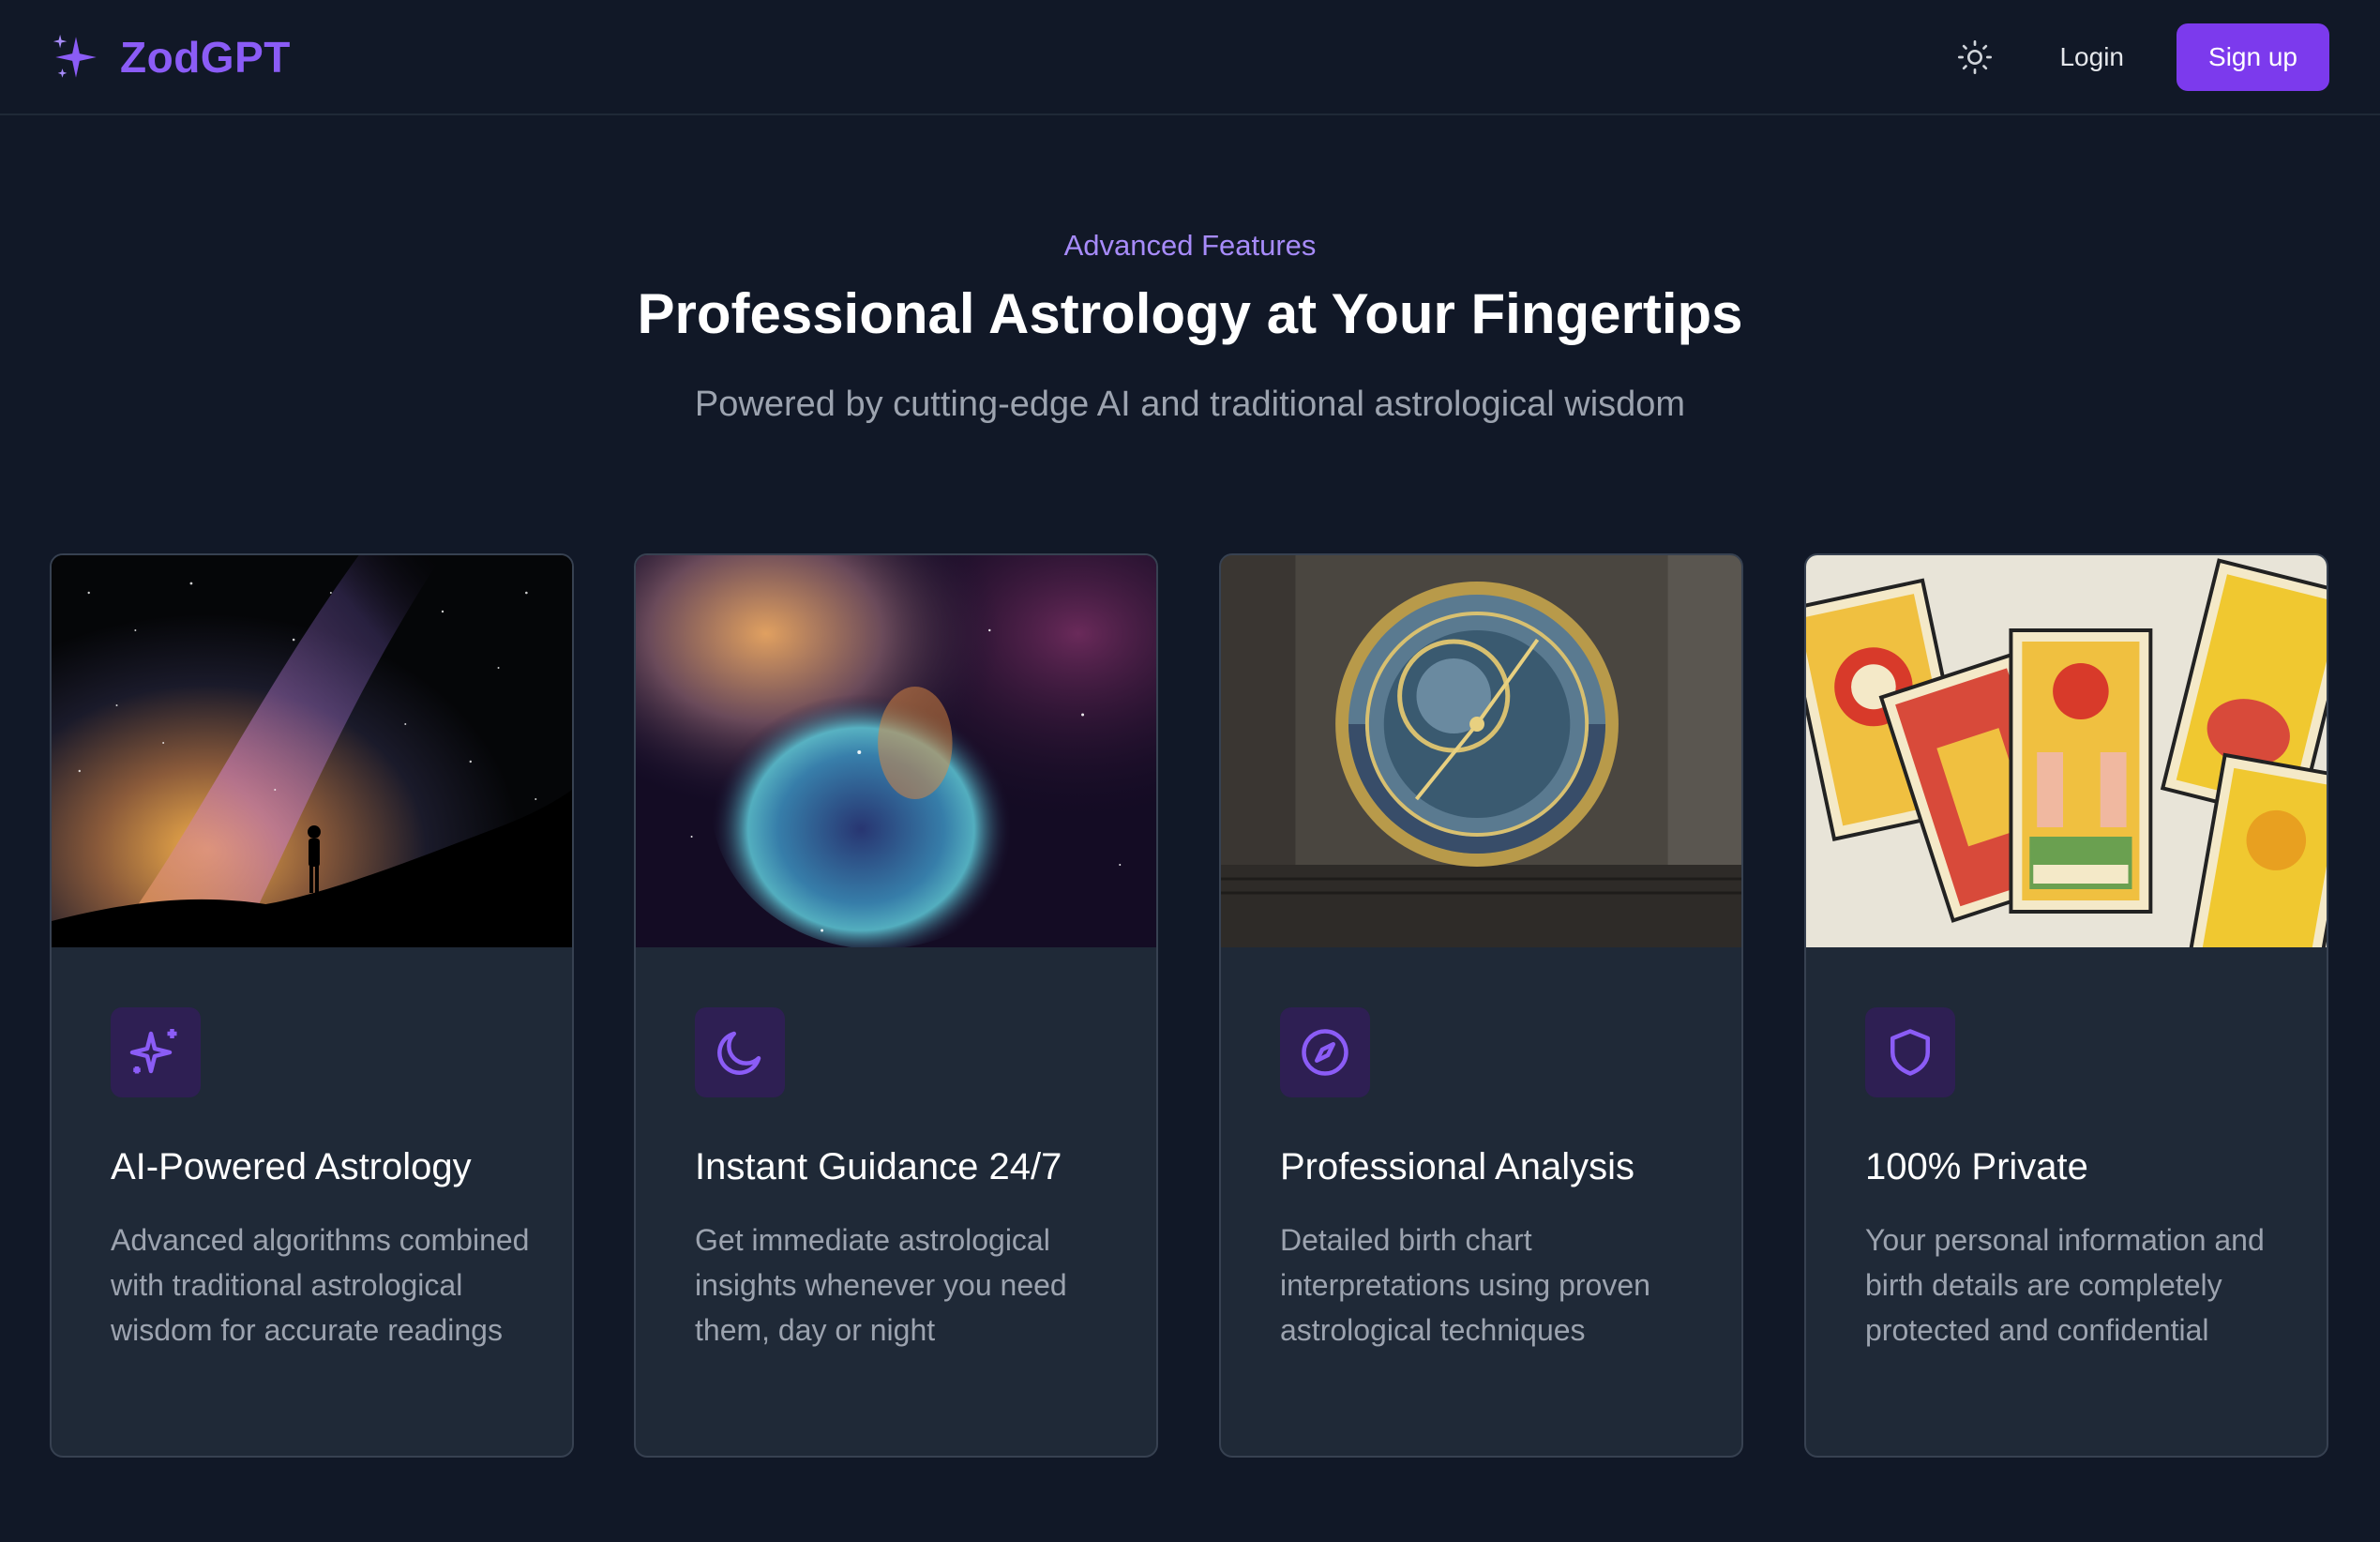 Image resolution: width=2380 pixels, height=1542 pixels. I want to click on sparkles-logo-icon, so click(75, 56).